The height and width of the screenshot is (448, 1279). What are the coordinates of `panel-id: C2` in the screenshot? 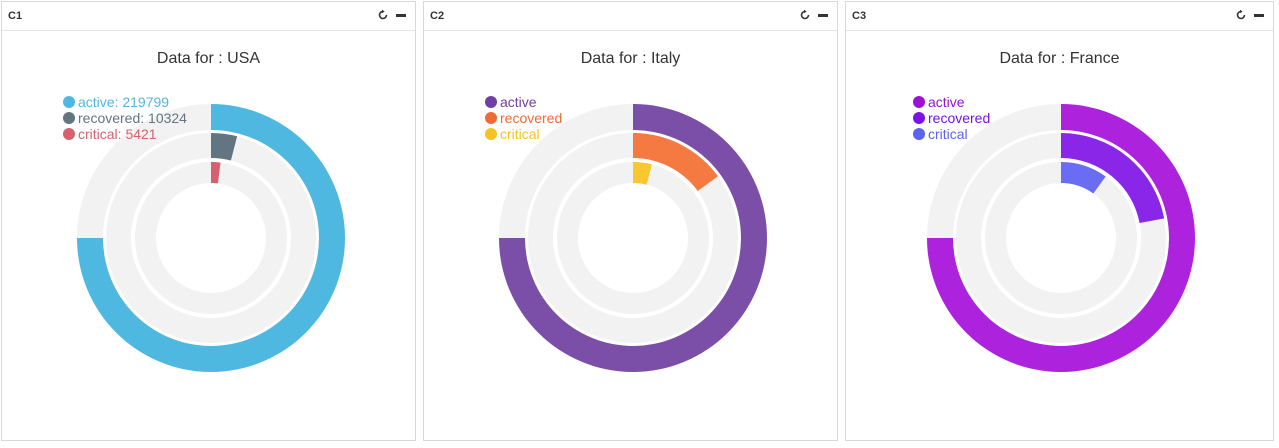 It's located at (437, 16).